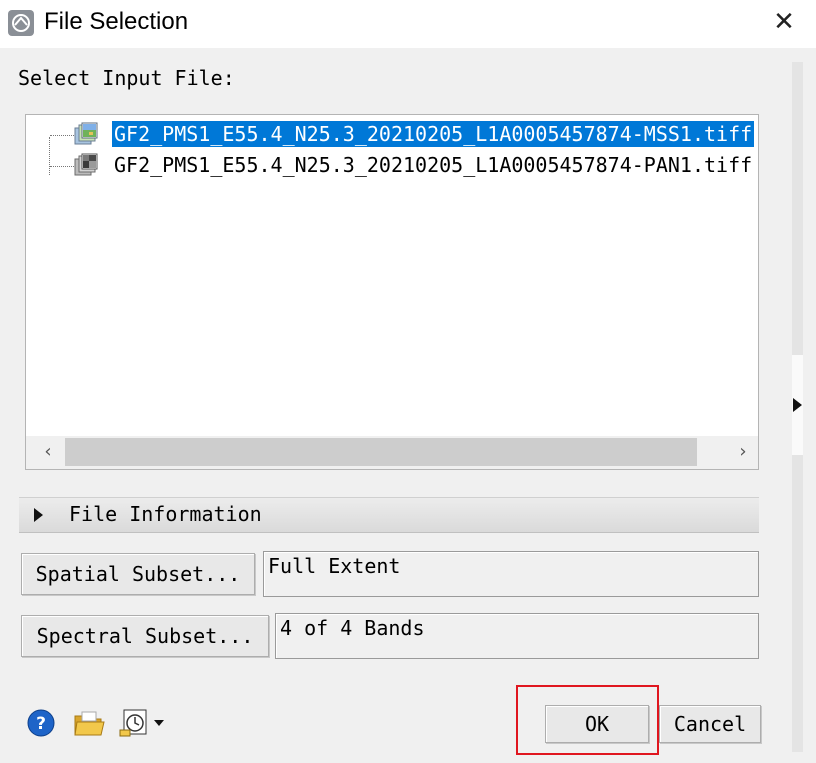  Describe the element at coordinates (89, 723) in the screenshot. I see `open-folder-icon` at that location.